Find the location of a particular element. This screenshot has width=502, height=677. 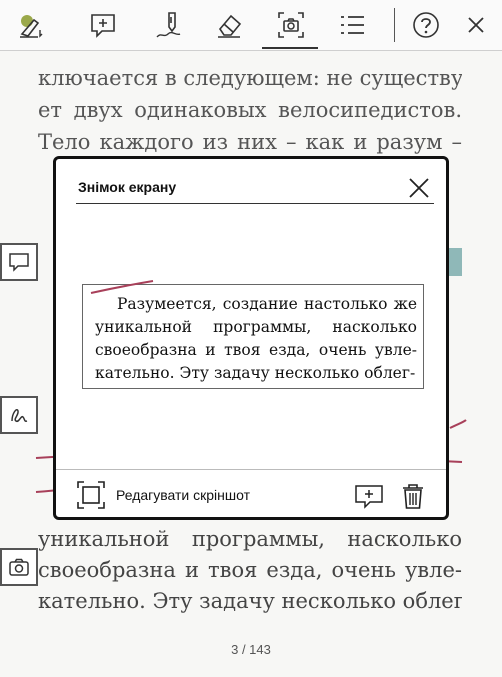

pen-button is located at coordinates (169, 25).